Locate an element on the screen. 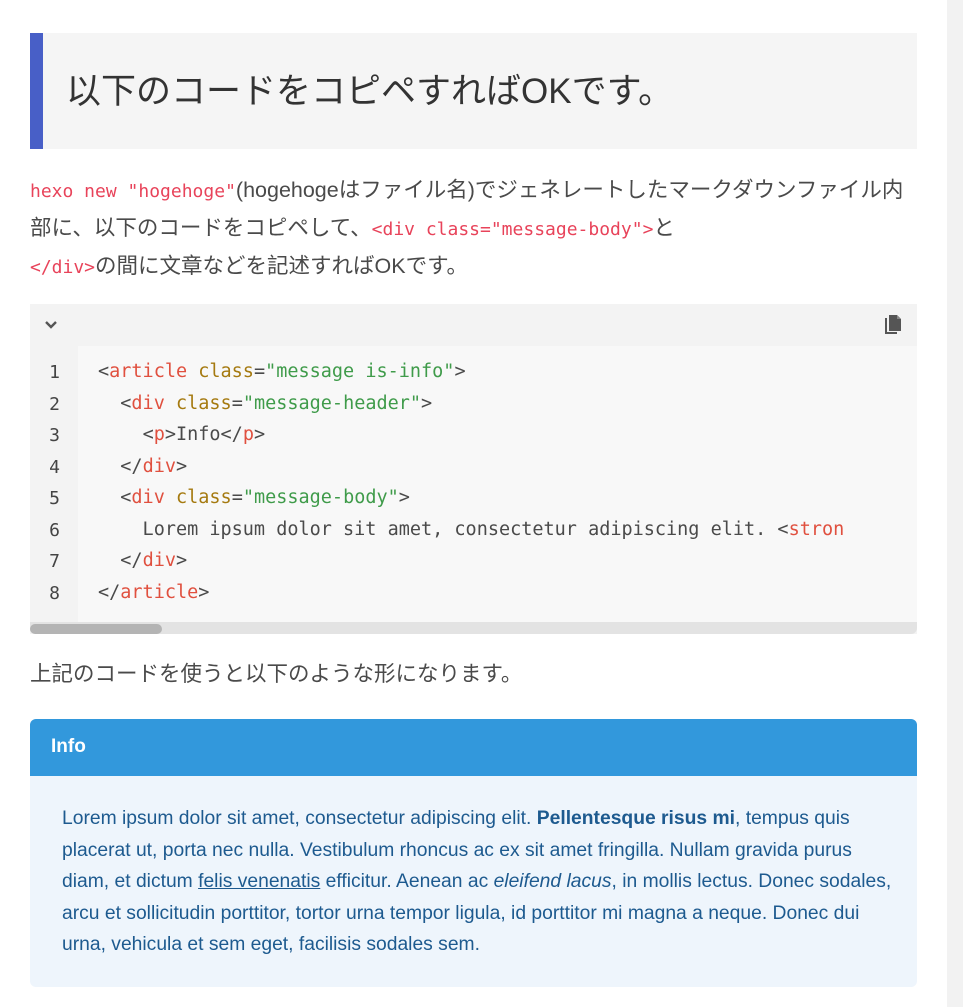  copy-icon is located at coordinates (893, 325).